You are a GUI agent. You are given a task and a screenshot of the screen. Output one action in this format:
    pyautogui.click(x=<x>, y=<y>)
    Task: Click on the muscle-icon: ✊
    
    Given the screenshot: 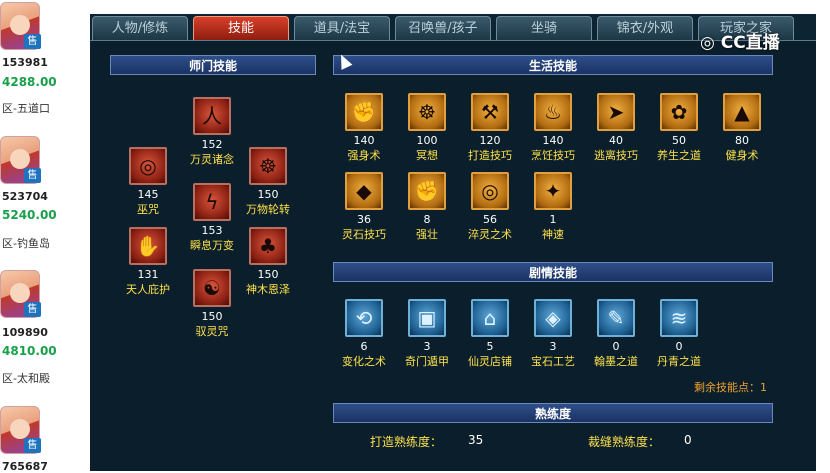 What is the action you would take?
    pyautogui.click(x=364, y=112)
    